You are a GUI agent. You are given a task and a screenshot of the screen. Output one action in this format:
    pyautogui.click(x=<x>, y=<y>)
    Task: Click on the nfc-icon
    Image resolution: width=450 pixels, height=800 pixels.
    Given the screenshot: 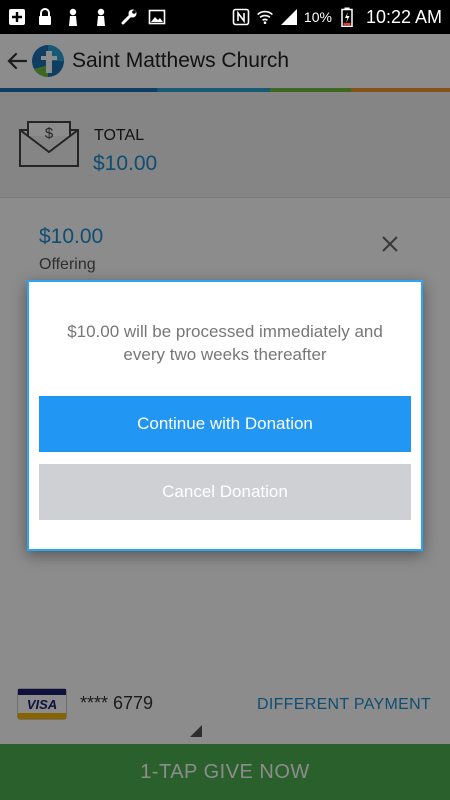 What is the action you would take?
    pyautogui.click(x=241, y=17)
    